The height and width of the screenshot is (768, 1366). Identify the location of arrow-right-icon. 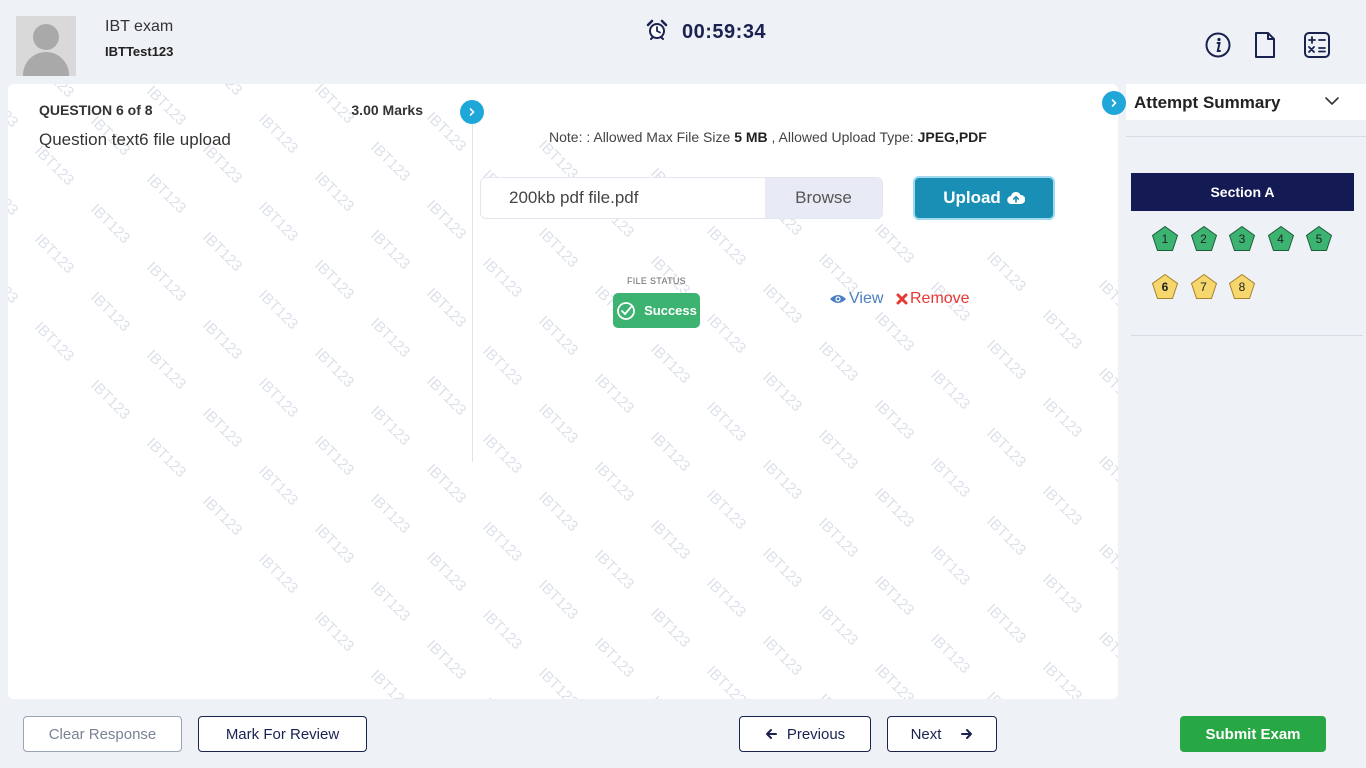
(967, 734).